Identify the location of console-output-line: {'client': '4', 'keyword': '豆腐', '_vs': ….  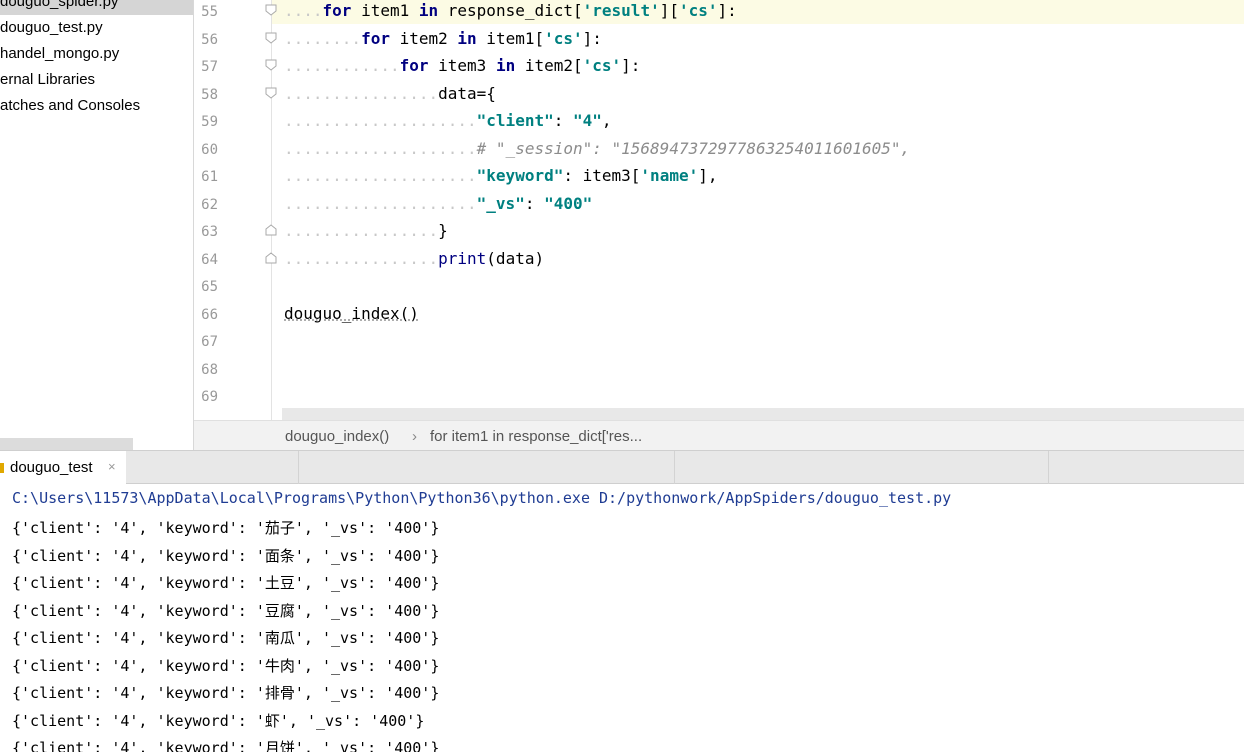
(226, 610).